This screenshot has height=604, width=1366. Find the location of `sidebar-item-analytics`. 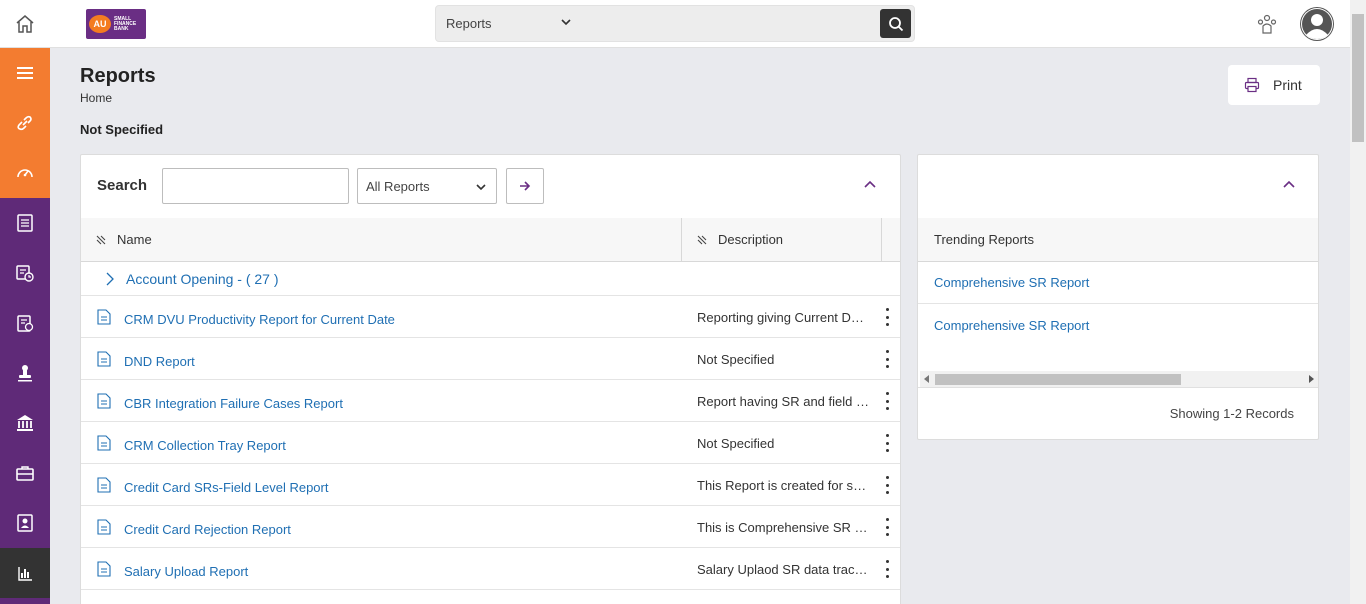

sidebar-item-analytics is located at coordinates (25, 573).